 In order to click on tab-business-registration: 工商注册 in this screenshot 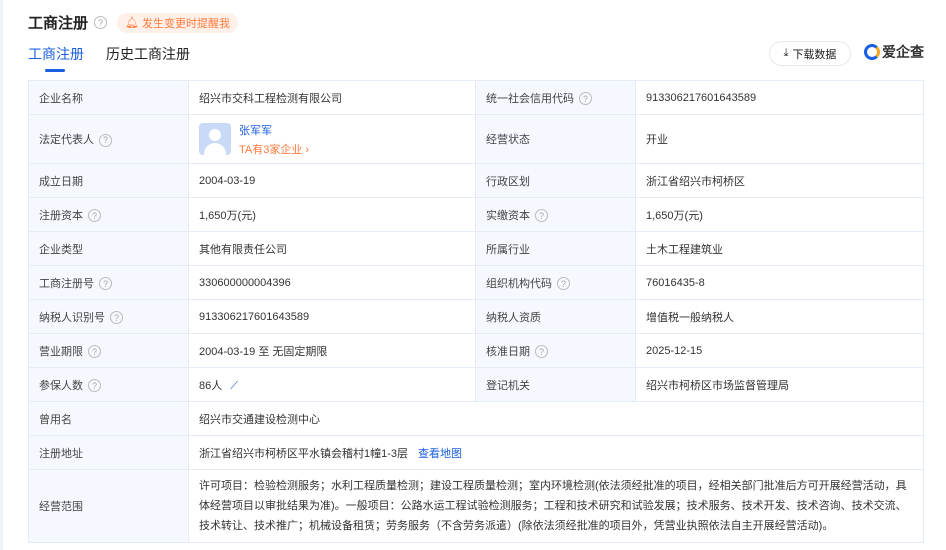, I will do `click(56, 58)`.